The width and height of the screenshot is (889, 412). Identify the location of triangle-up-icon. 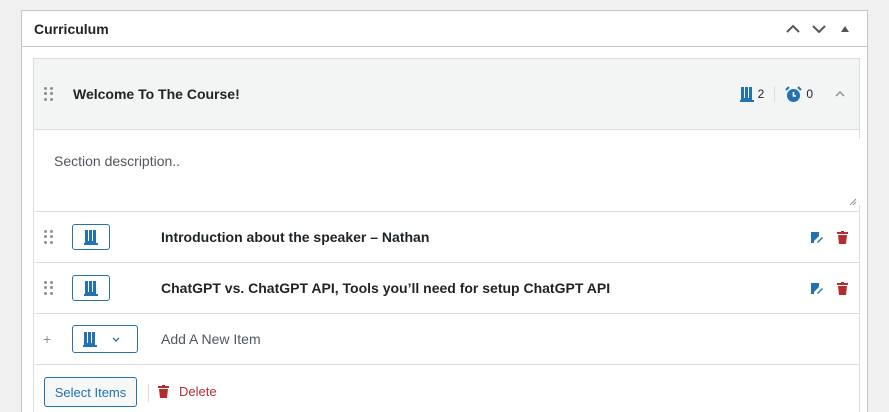
(845, 28).